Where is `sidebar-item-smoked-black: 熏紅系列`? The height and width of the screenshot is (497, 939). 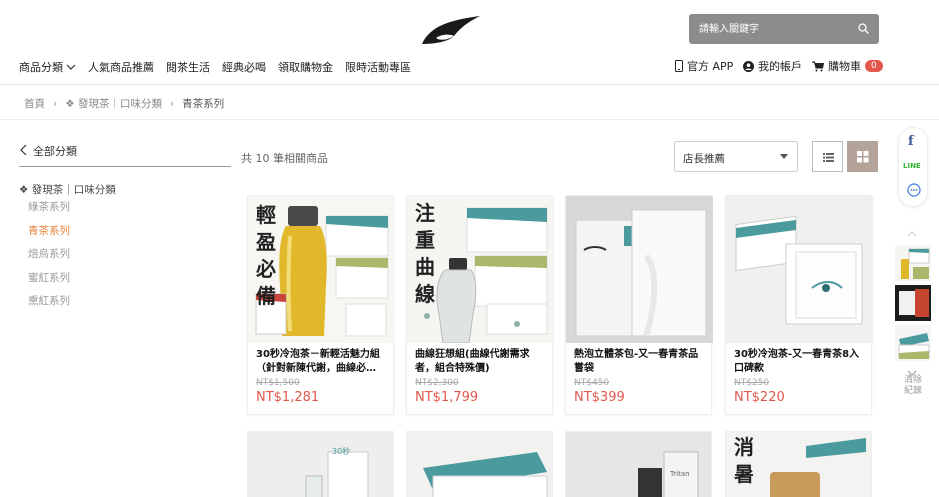
sidebar-item-smoked-black: 熏紅系列 is located at coordinates (49, 306).